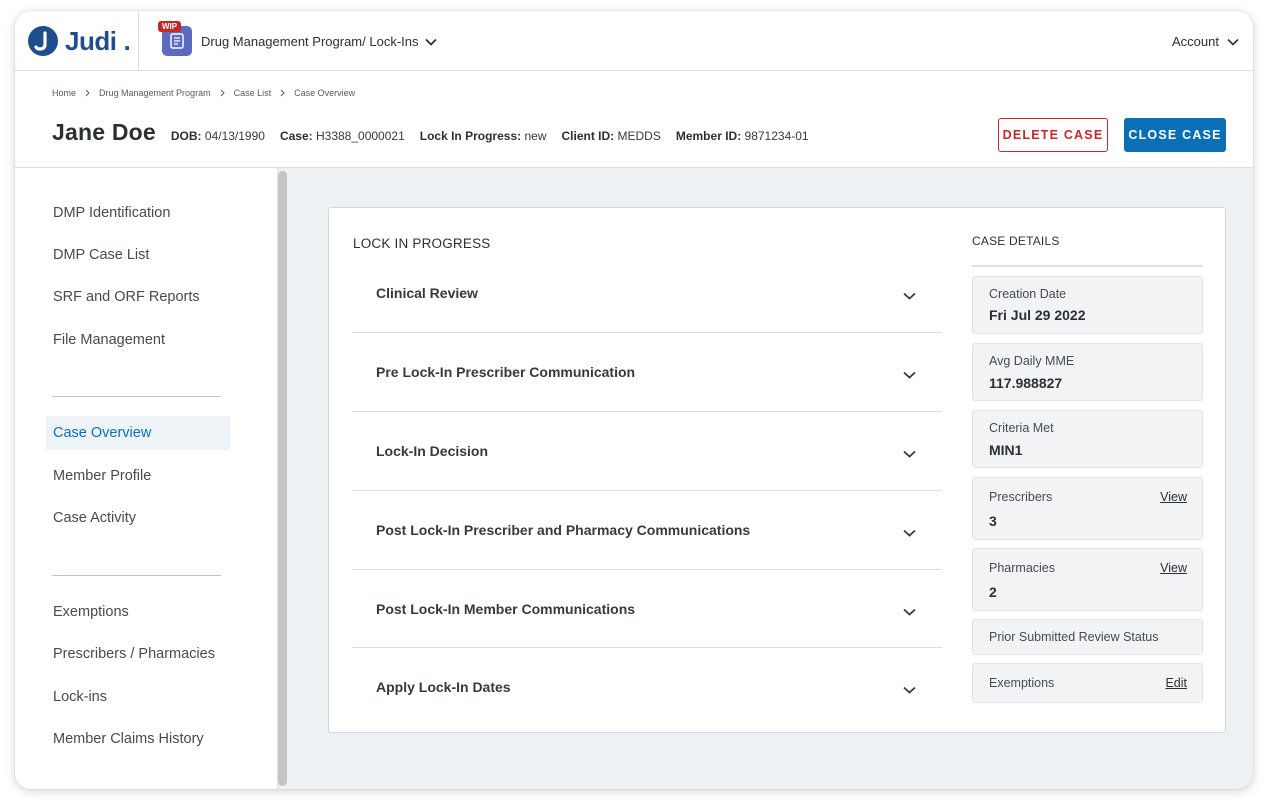  What do you see at coordinates (1087, 439) in the screenshot?
I see `criteria-met-card: Criteria Met MIN1` at bounding box center [1087, 439].